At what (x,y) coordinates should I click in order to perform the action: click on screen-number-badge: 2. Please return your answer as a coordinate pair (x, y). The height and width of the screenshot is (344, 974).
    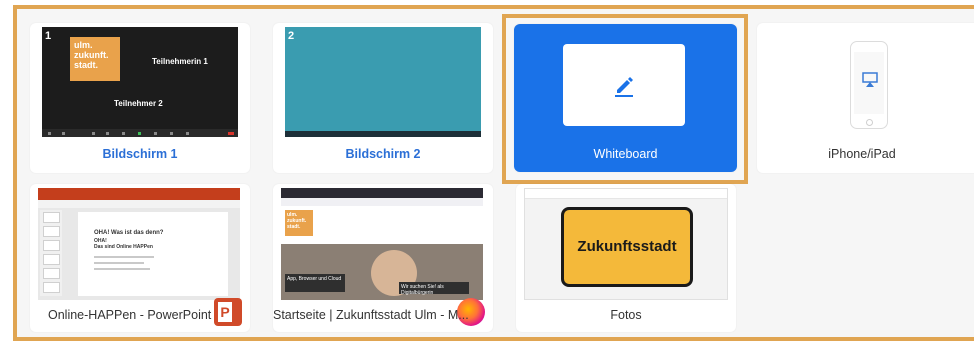
    Looking at the image, I should click on (291, 36).